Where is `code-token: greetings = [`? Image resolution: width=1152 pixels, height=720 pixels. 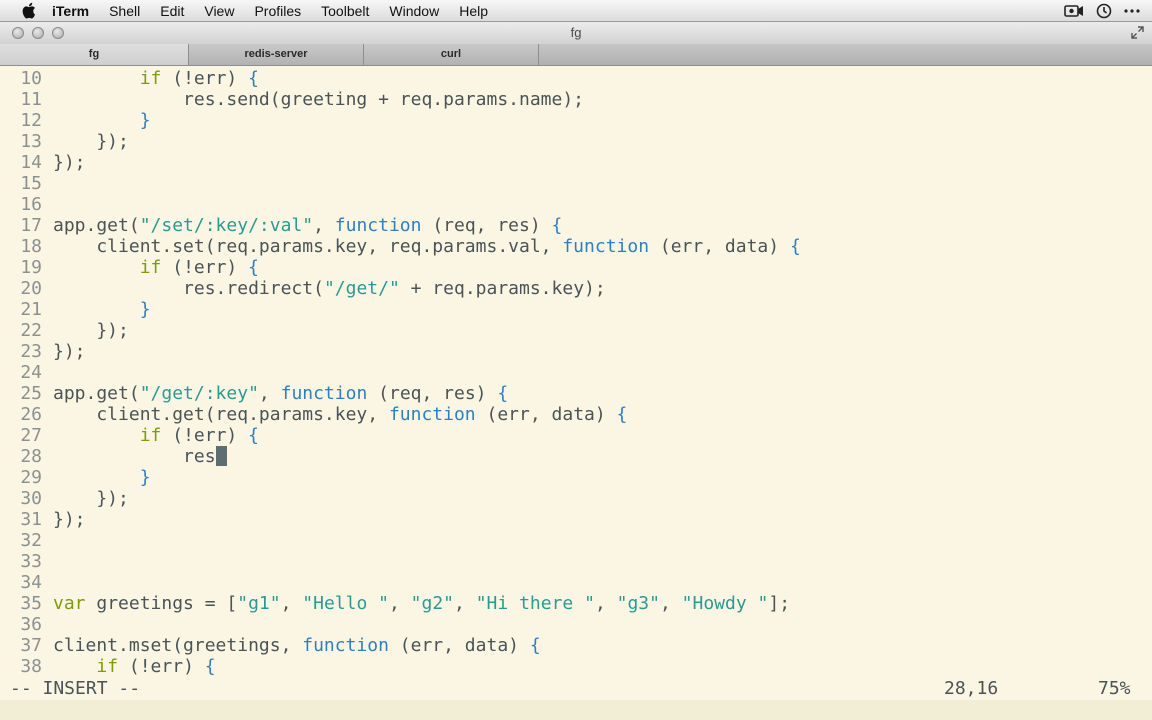 code-token: greetings = [ is located at coordinates (161, 603).